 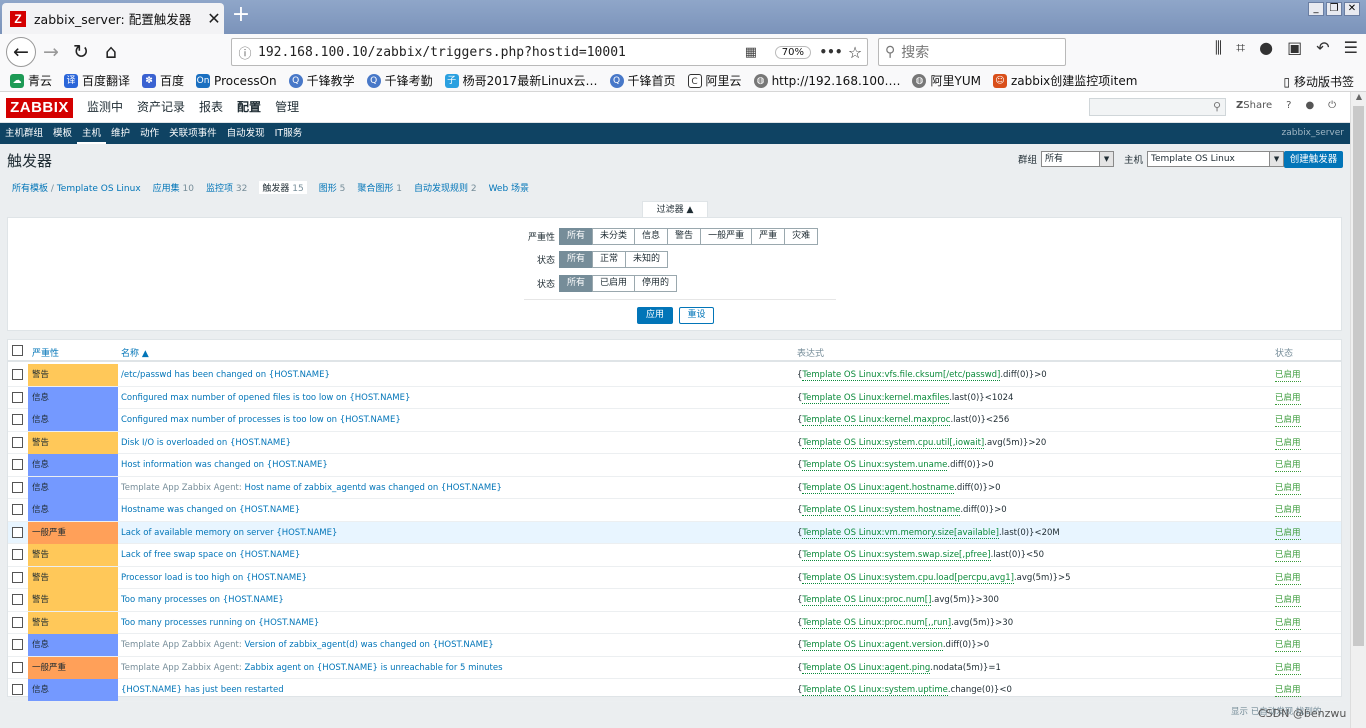 What do you see at coordinates (1284, 352) in the screenshot?
I see `column-status: 状态` at bounding box center [1284, 352].